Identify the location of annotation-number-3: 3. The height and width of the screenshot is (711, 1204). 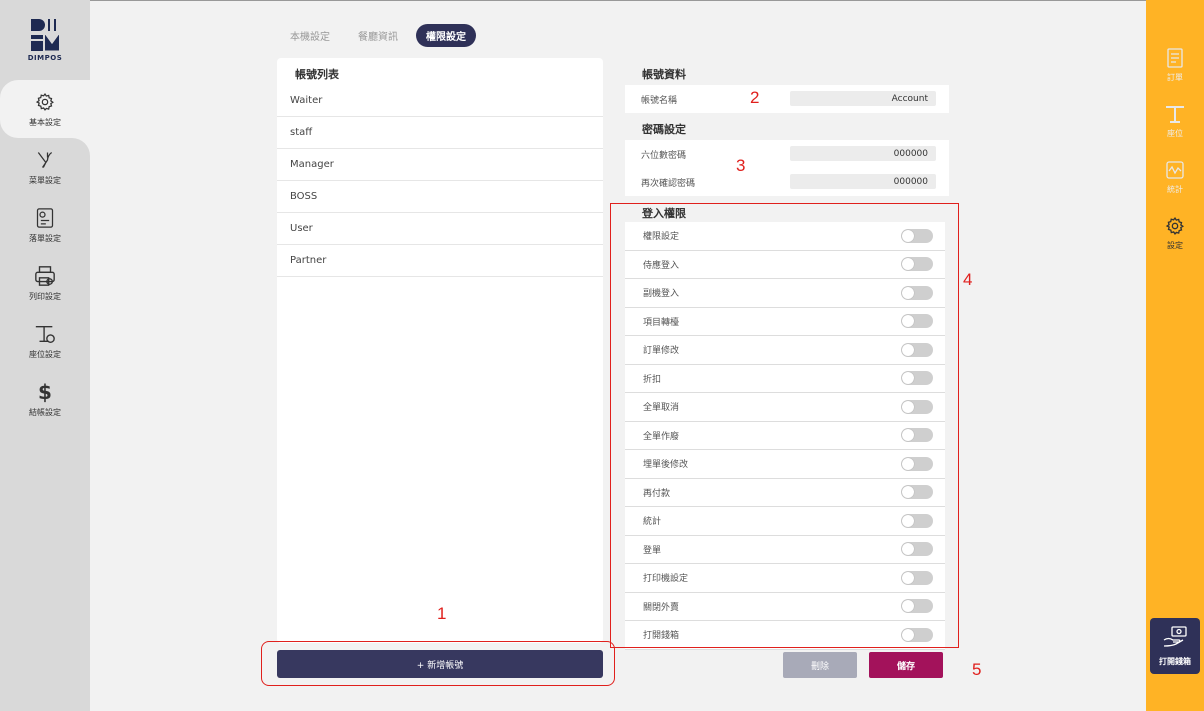
(741, 165).